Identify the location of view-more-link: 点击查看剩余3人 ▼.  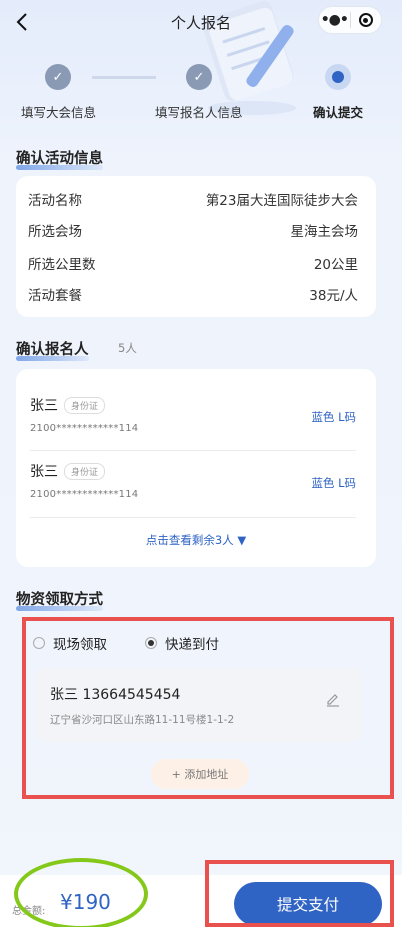
(196, 540).